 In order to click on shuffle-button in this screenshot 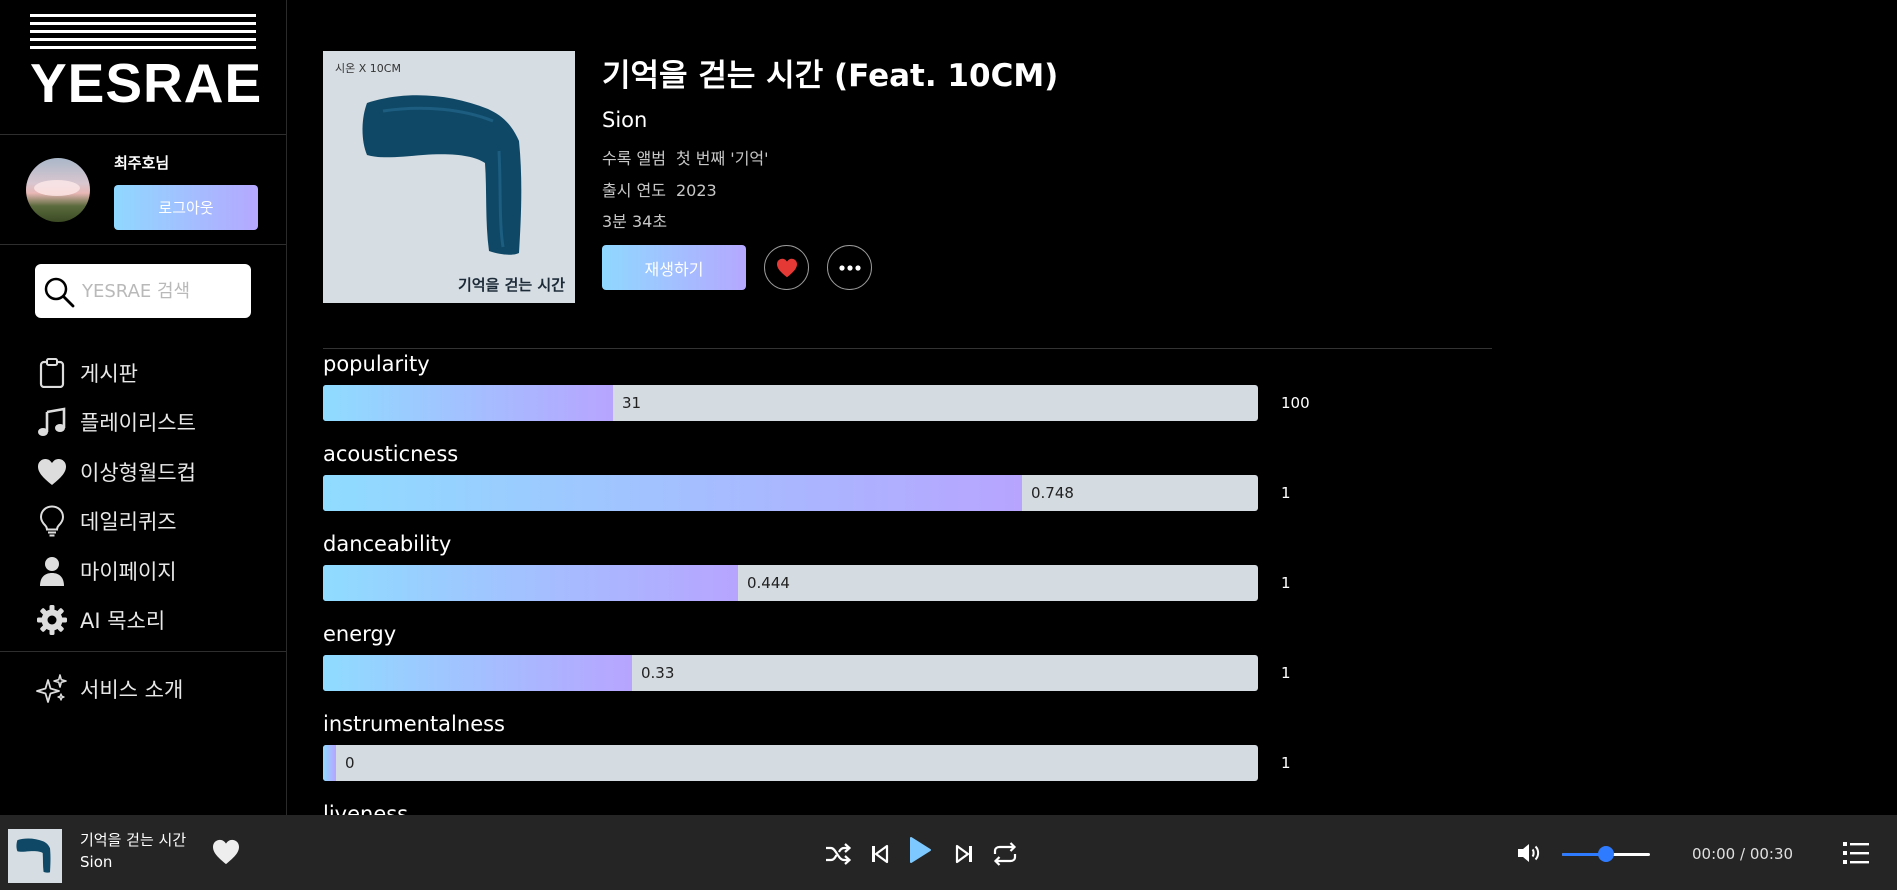, I will do `click(838, 854)`.